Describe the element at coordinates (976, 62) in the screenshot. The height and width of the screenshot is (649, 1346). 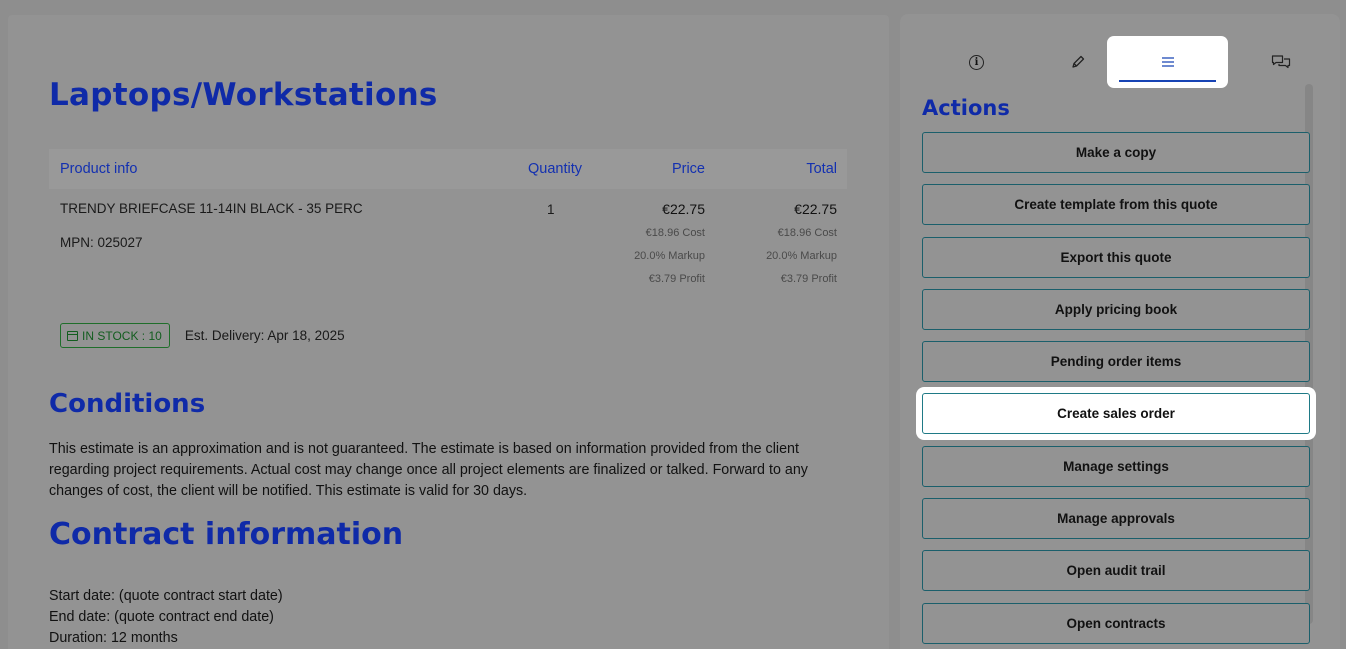
I see `info-icon: i` at that location.